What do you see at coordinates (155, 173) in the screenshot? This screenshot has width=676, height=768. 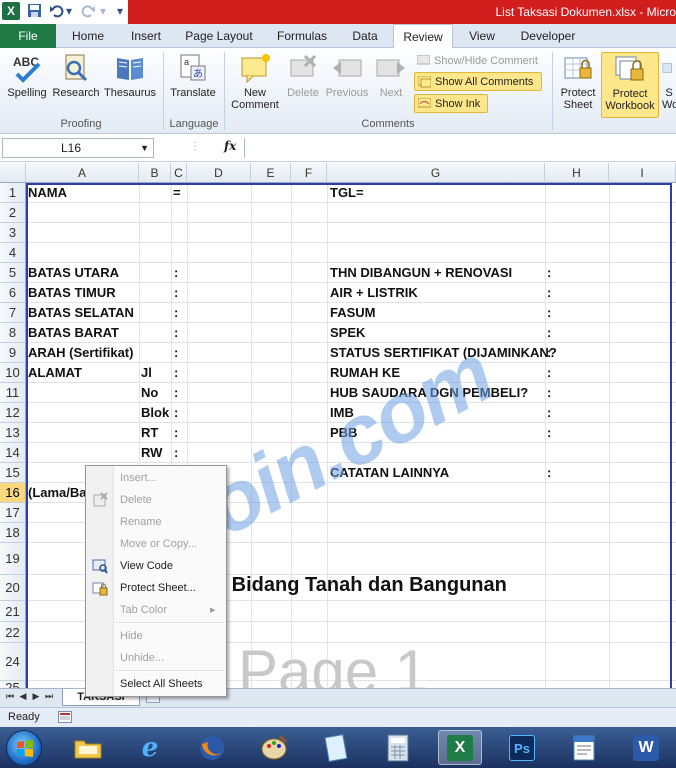 I see `column-header: B` at bounding box center [155, 173].